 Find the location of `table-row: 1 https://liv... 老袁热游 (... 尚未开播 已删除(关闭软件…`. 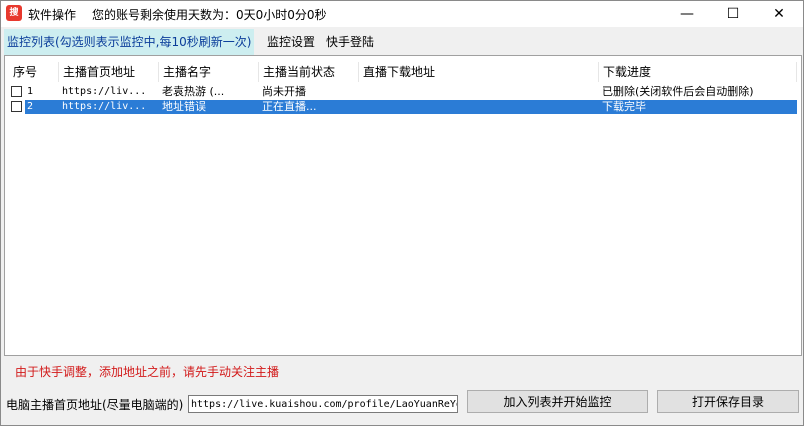

table-row: 1 https://liv... 老袁热游 (... 尚未开播 已删除(关闭软件… is located at coordinates (403, 92).